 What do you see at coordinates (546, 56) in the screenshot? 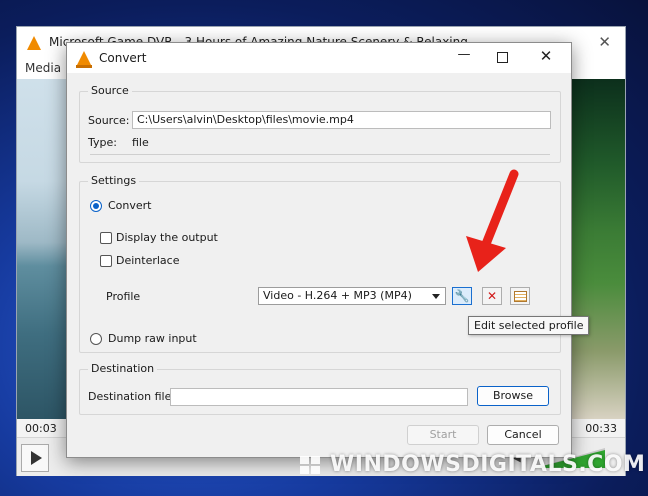
I see `close-button: ✕` at bounding box center [546, 56].